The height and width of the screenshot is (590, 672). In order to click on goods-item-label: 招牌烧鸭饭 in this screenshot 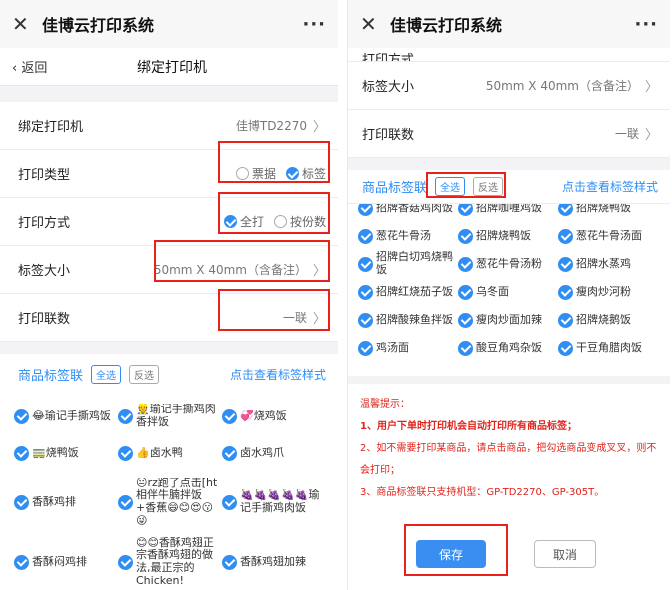, I will do `click(503, 235)`.